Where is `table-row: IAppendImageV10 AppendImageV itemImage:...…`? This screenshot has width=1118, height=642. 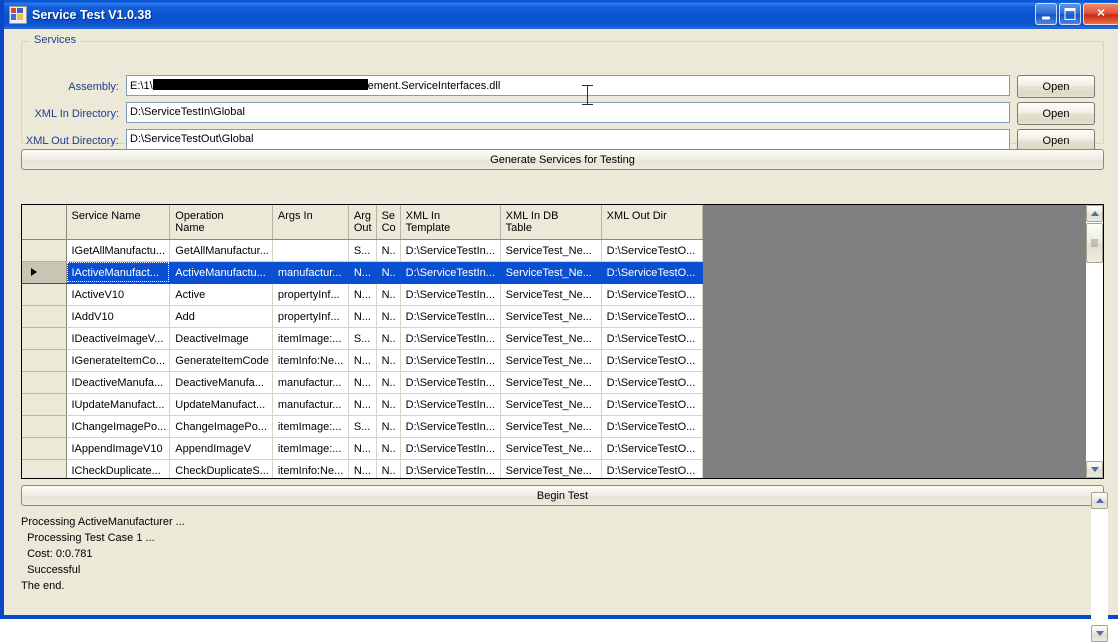
table-row: IAppendImageV10 AppendImageV itemImage:...… is located at coordinates (362, 448).